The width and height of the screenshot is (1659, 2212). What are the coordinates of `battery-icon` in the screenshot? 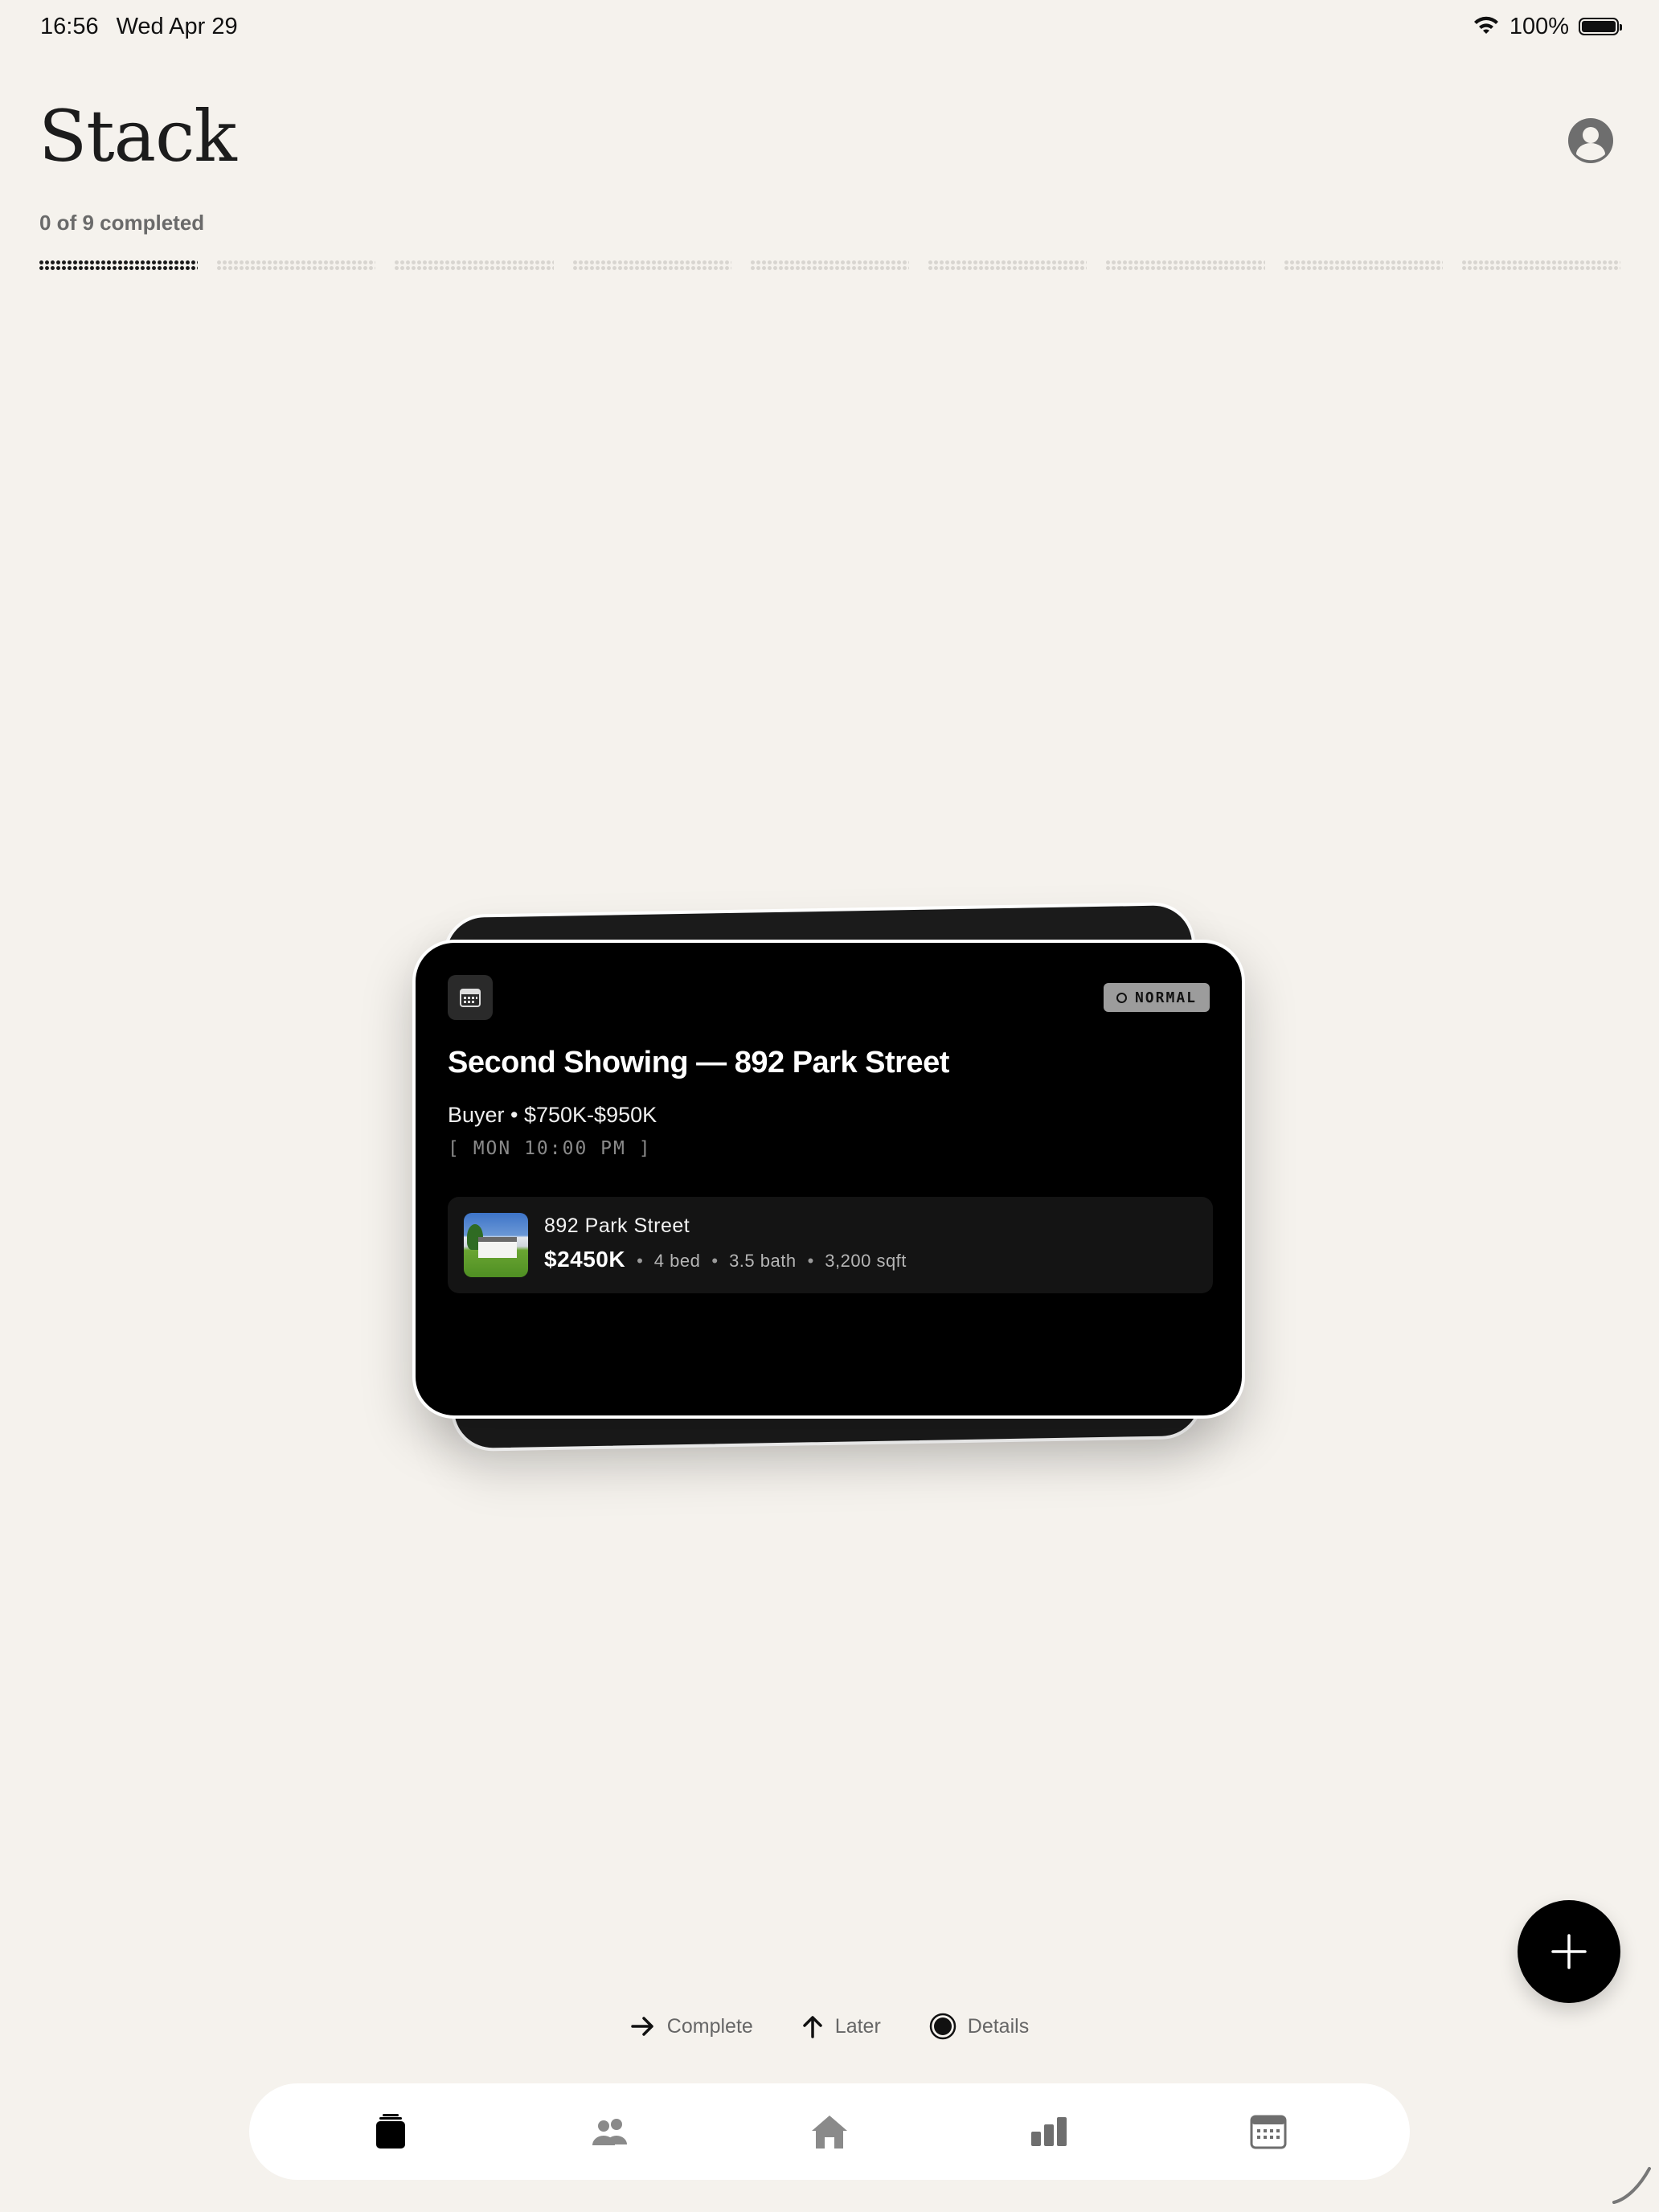 It's located at (1600, 26).